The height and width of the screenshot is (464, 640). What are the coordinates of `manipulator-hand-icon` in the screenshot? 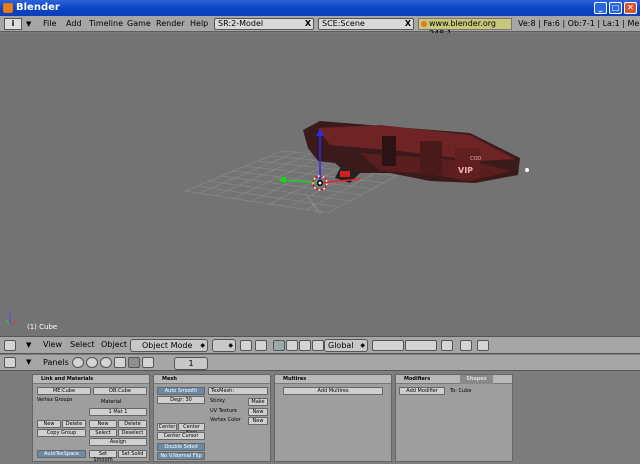 It's located at (279, 345).